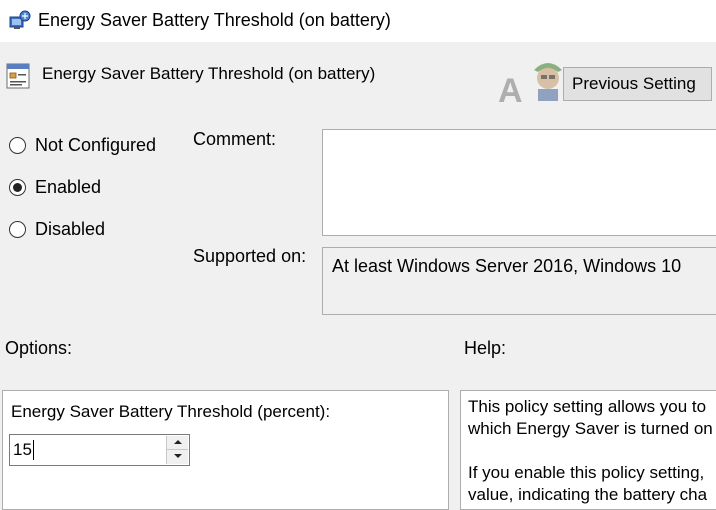  What do you see at coordinates (22, 450) in the screenshot?
I see `threshold-value: 15` at bounding box center [22, 450].